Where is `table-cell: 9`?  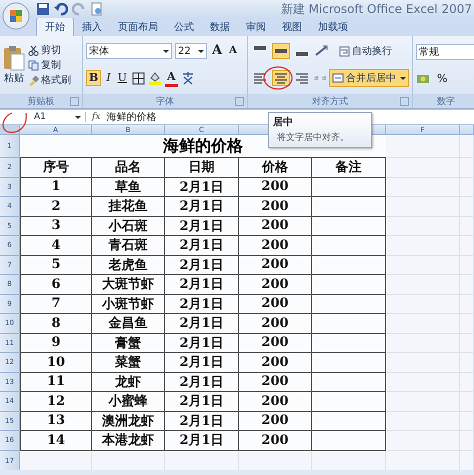 table-cell: 9 is located at coordinates (56, 343).